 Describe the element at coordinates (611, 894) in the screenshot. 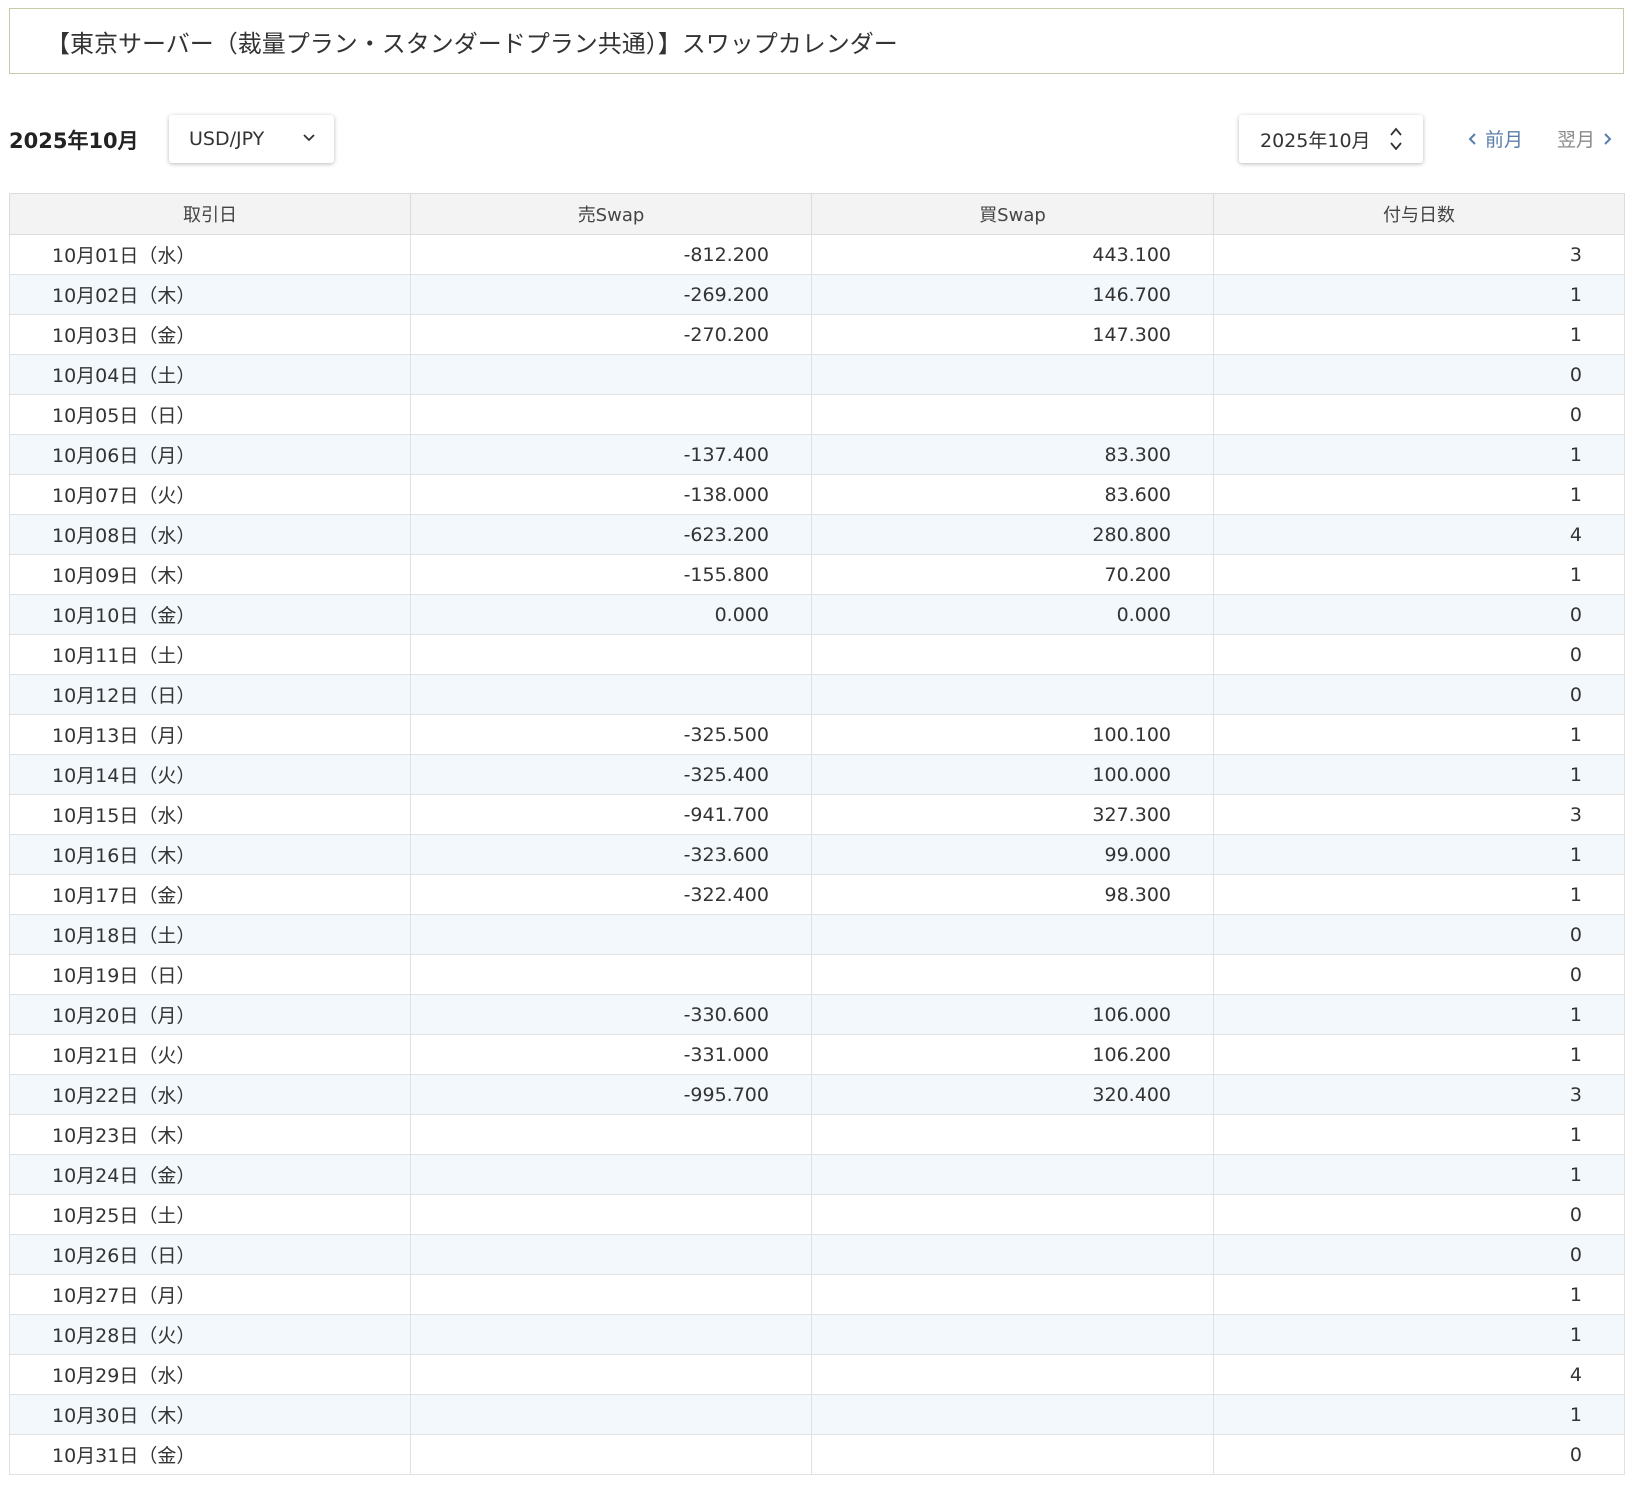

I see `row-sell-swap: -322.400` at that location.